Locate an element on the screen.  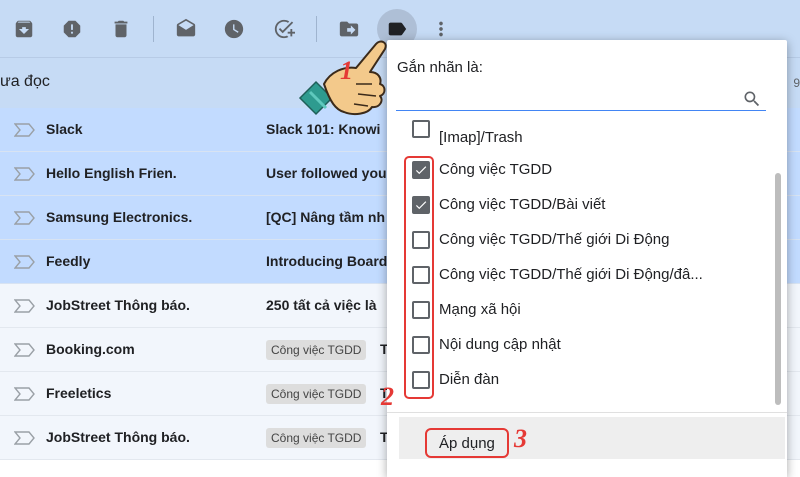
mail-sender: Hello English Frien. is located at coordinates (111, 173).